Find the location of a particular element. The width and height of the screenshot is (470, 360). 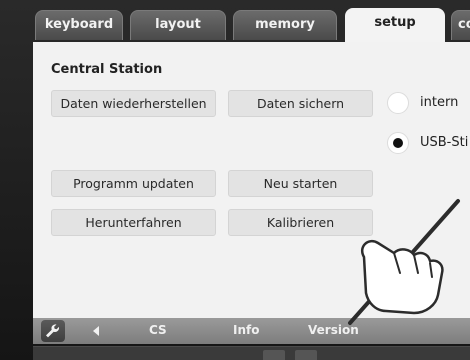

breadcrumb-cs: CS is located at coordinates (158, 330).